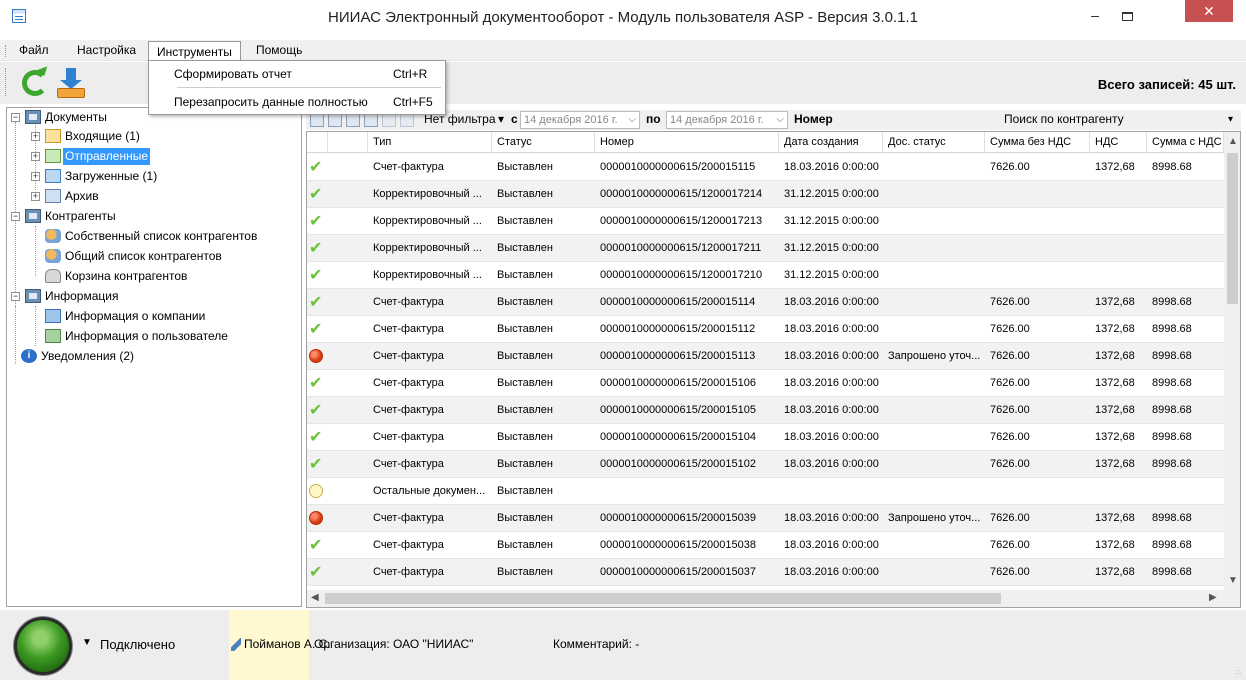 Image resolution: width=1246 pixels, height=680 pixels. I want to click on column-header-vat: НДС, so click(1118, 142).